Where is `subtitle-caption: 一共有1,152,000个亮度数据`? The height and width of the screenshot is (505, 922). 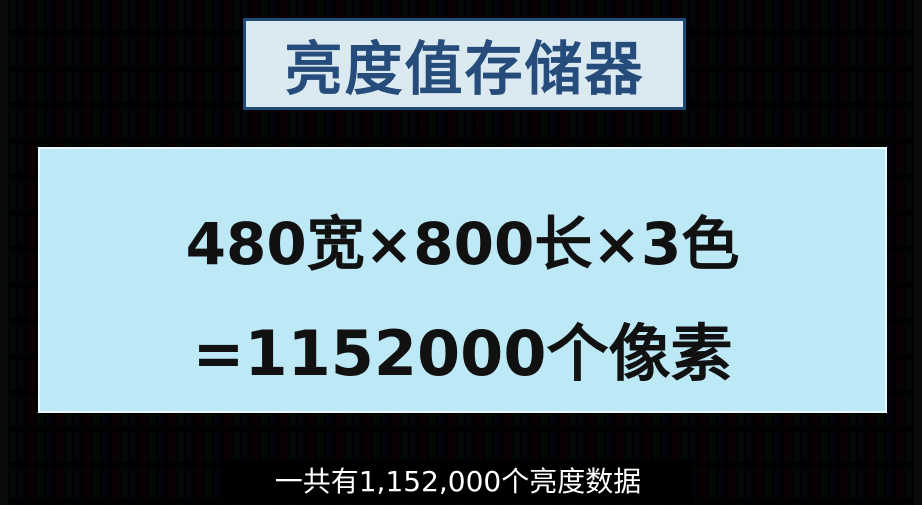
subtitle-caption: 一共有1,152,000个亮度数据 is located at coordinates (458, 480).